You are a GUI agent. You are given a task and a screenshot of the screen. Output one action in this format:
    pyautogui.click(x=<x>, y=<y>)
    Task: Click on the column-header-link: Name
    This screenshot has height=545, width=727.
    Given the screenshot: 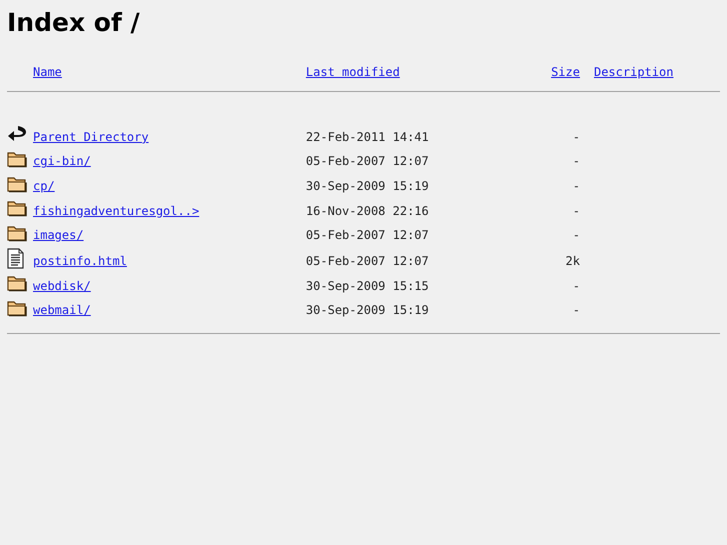 What is the action you would take?
    pyautogui.click(x=47, y=72)
    